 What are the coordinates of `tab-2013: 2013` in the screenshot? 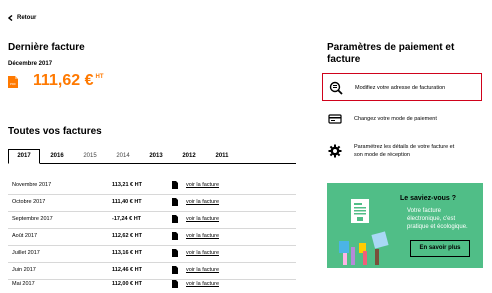 It's located at (156, 156).